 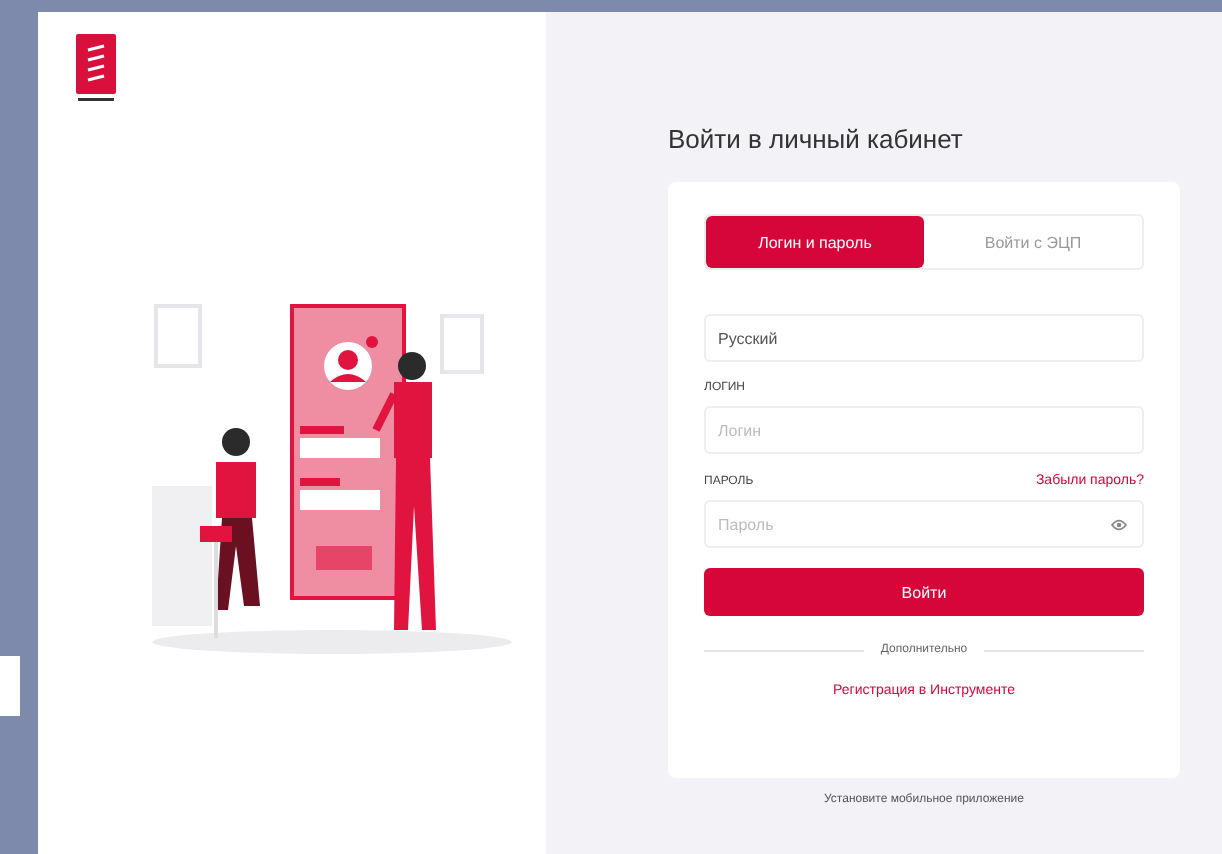 I want to click on language-select: Русский, so click(x=924, y=338).